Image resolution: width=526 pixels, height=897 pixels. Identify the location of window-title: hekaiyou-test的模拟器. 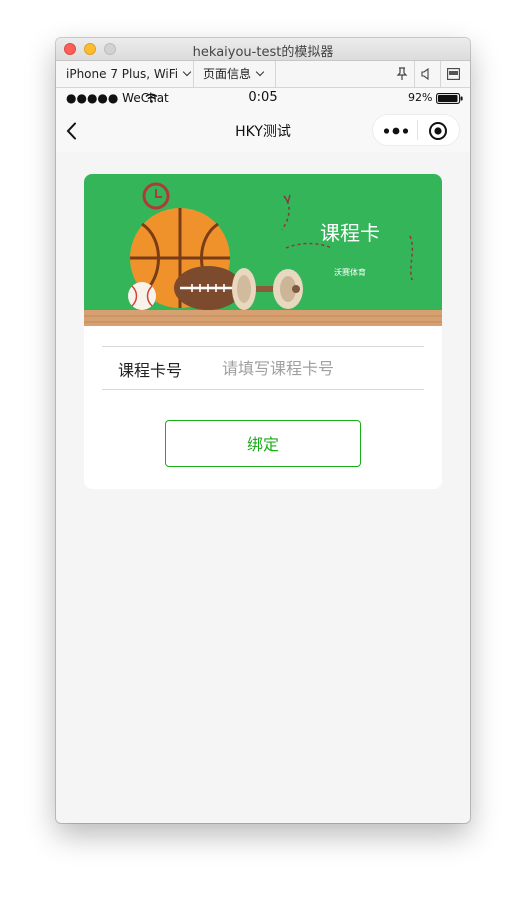
(263, 52).